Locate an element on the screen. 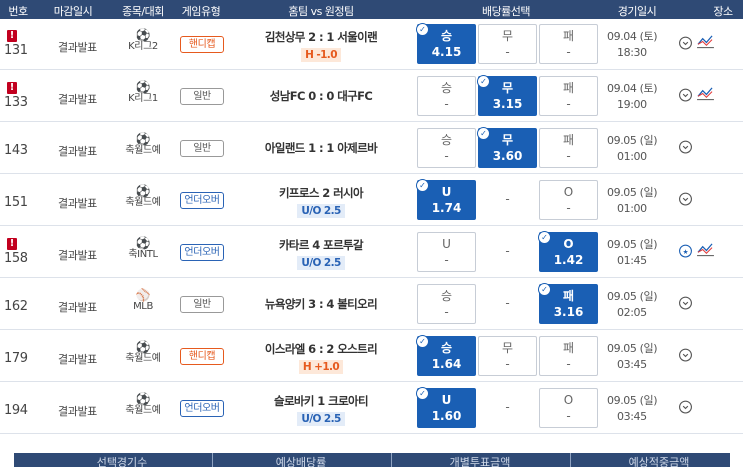  table-header: 번호 마감일시 종목/대회 게임유형 홈팀 vs 원정팀 배당률선택 경기일시 장소 is located at coordinates (371, 9).